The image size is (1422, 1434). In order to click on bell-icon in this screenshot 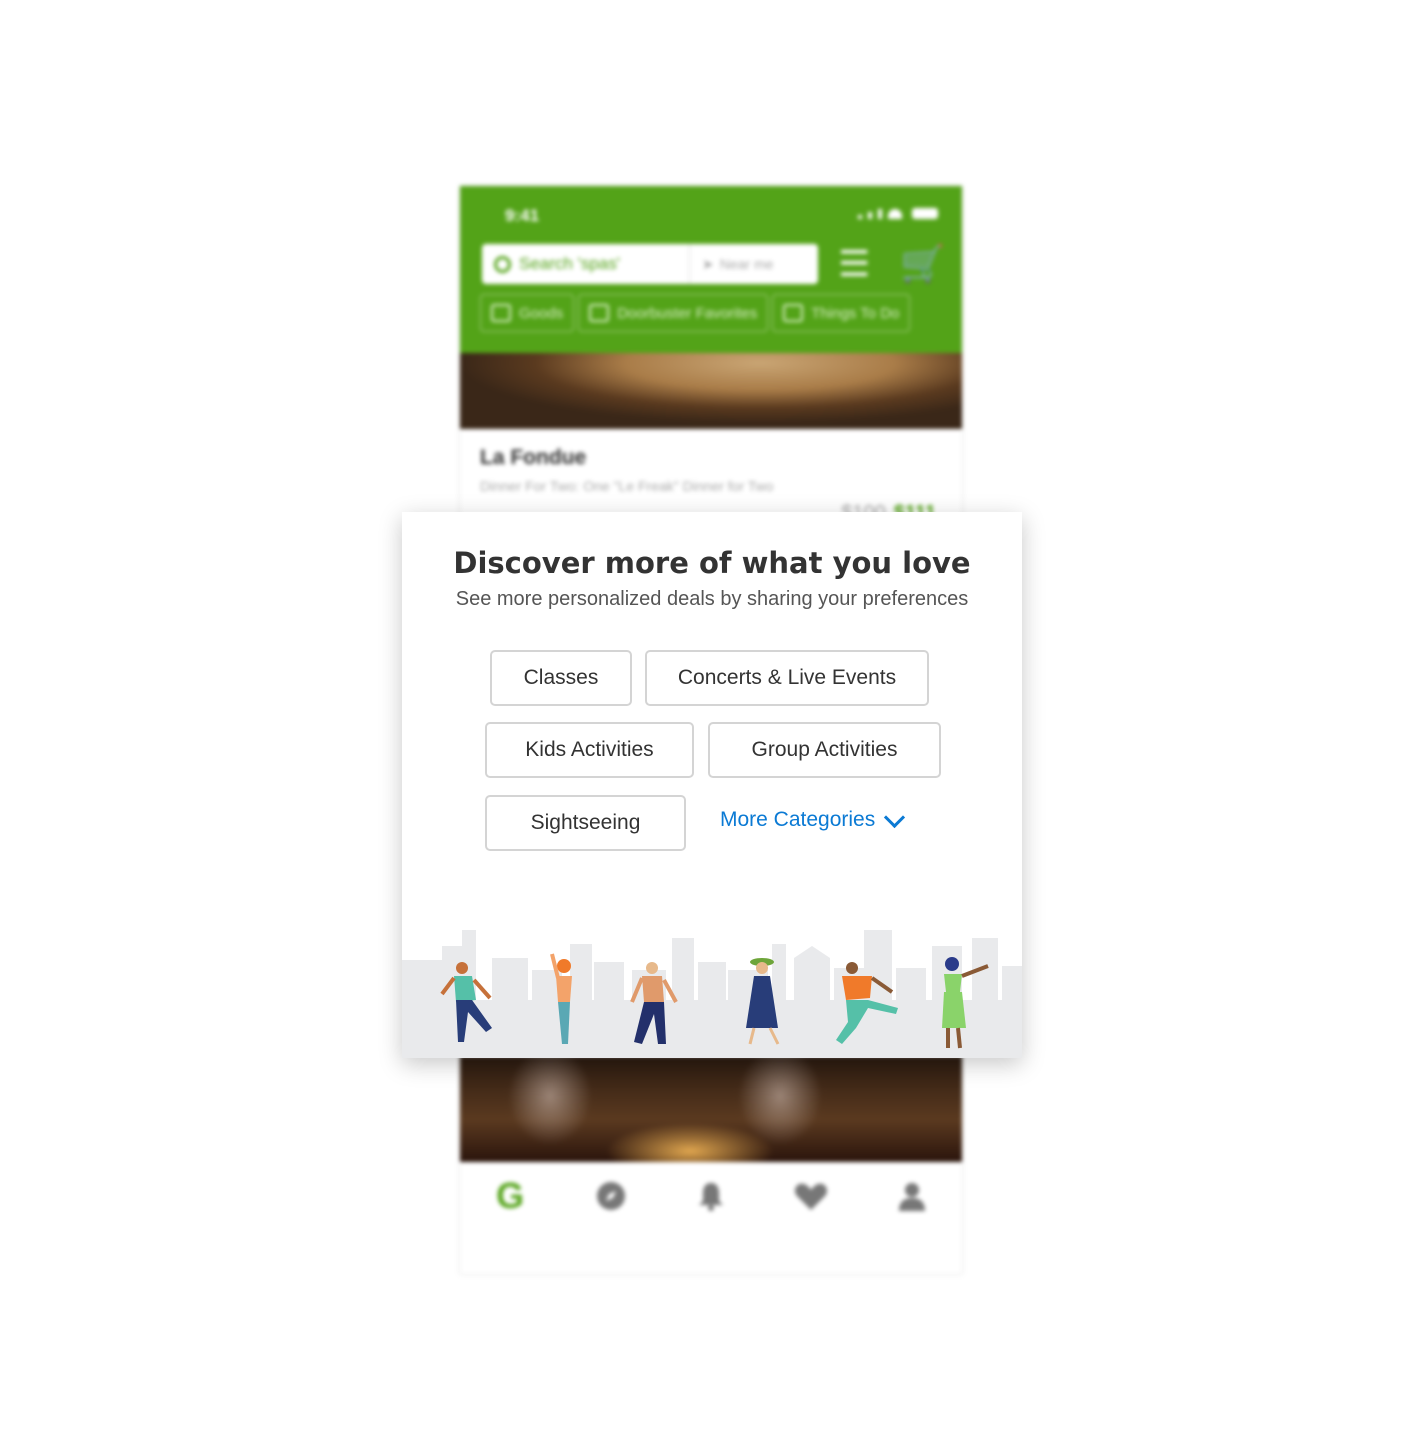, I will do `click(711, 1196)`.